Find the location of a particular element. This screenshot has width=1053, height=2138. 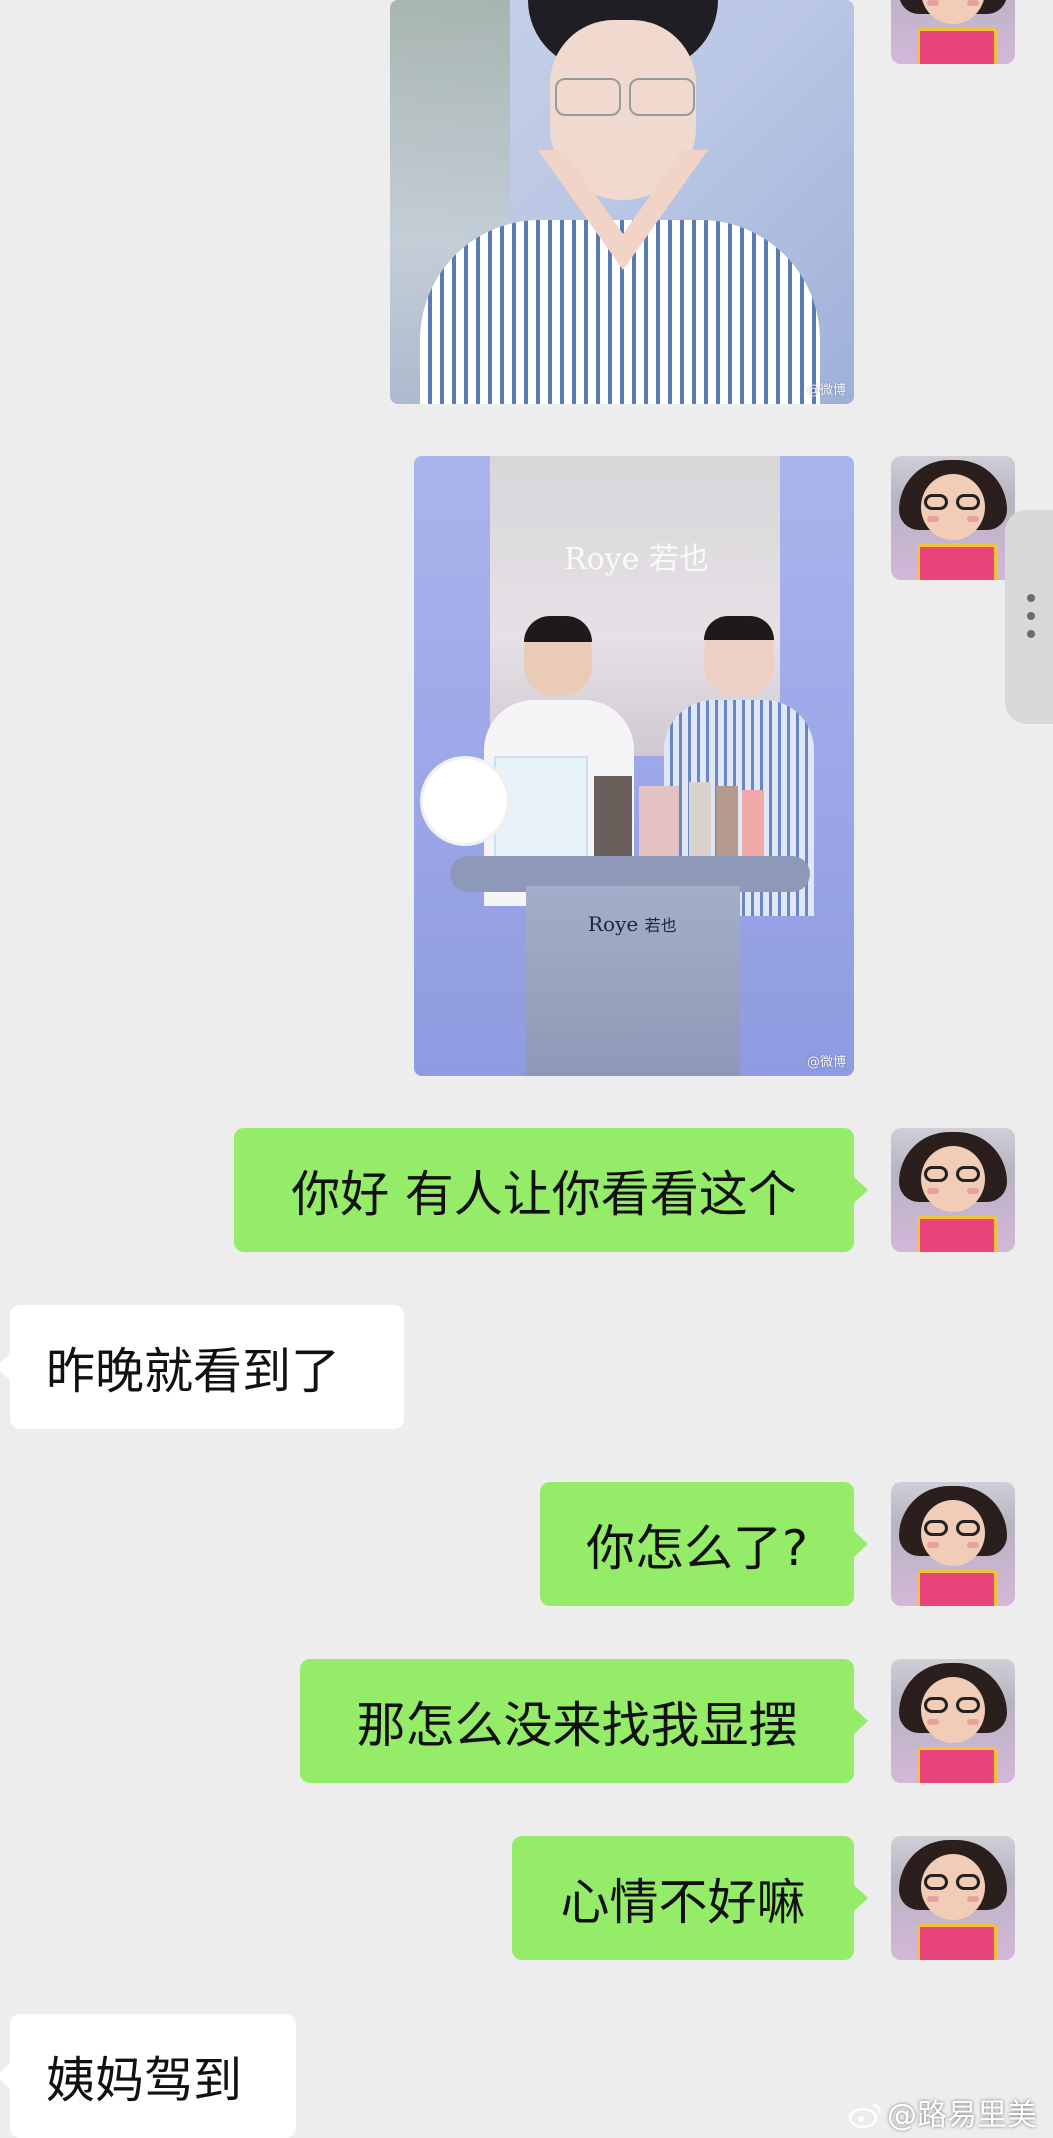

message-bubble-outgoing: 你怎么了? is located at coordinates (697, 1544).